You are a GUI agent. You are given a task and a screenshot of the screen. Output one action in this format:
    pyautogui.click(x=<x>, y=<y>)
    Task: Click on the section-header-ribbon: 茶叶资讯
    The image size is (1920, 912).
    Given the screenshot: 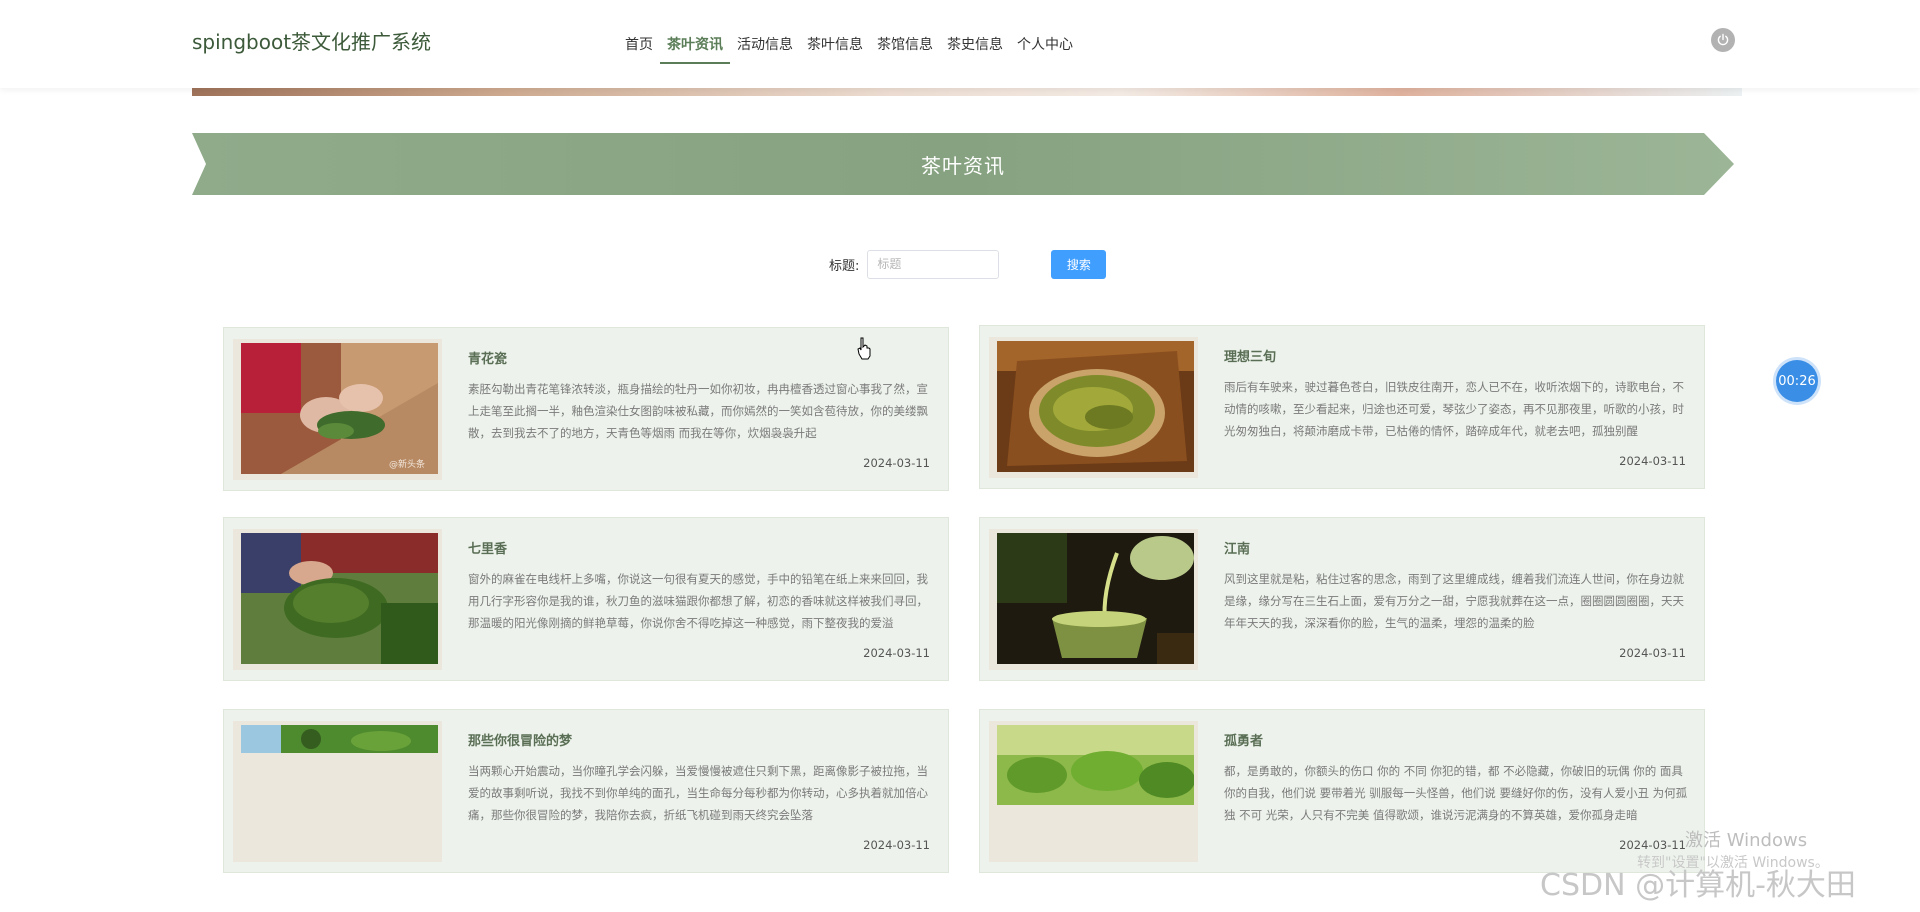 What is the action you would take?
    pyautogui.click(x=963, y=164)
    